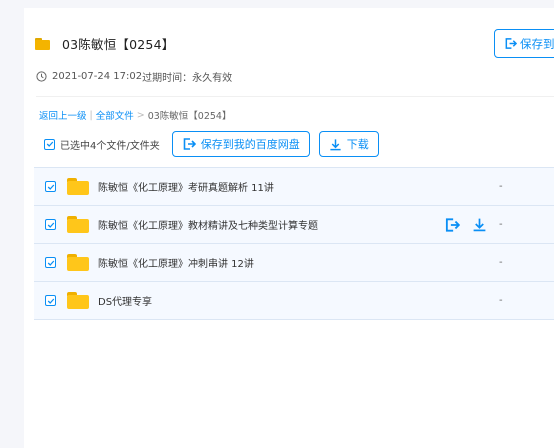  Describe the element at coordinates (479, 224) in the screenshot. I see `row-download-icon` at that location.